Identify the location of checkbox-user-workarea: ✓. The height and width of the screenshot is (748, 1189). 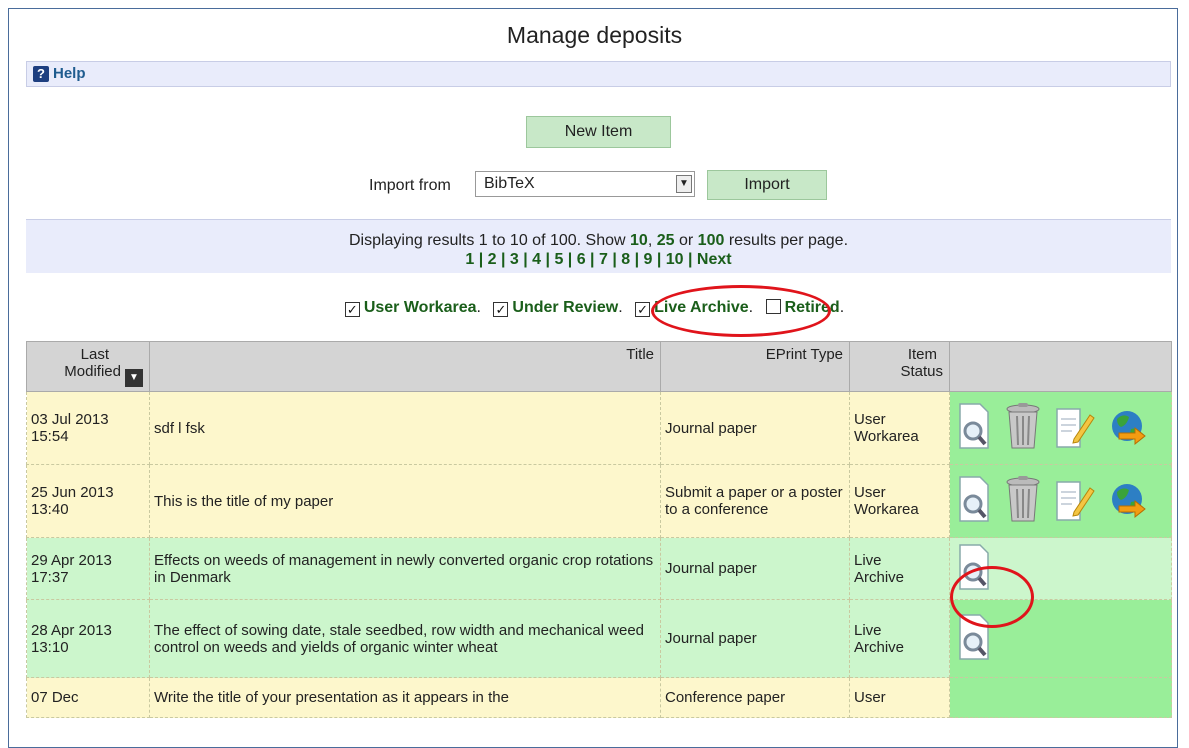
(352, 309).